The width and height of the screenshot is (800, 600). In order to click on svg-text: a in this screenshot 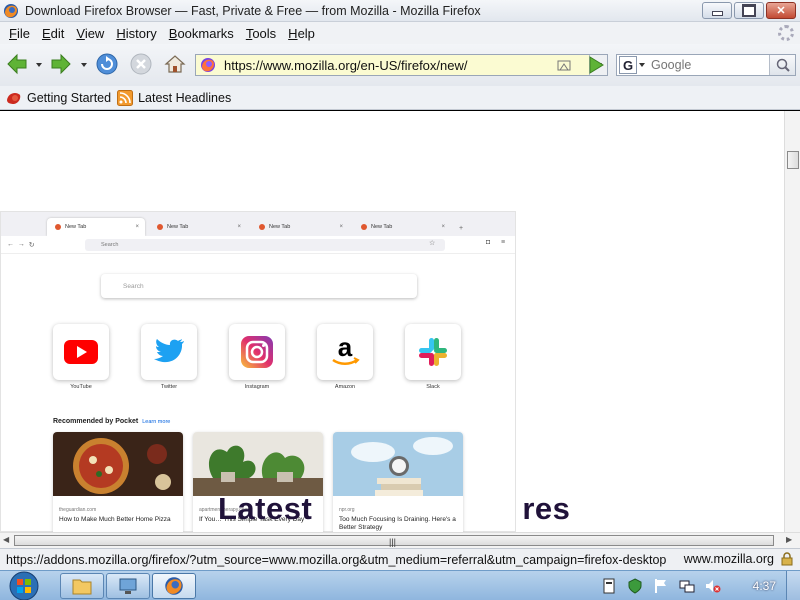, I will do `click(345, 349)`.